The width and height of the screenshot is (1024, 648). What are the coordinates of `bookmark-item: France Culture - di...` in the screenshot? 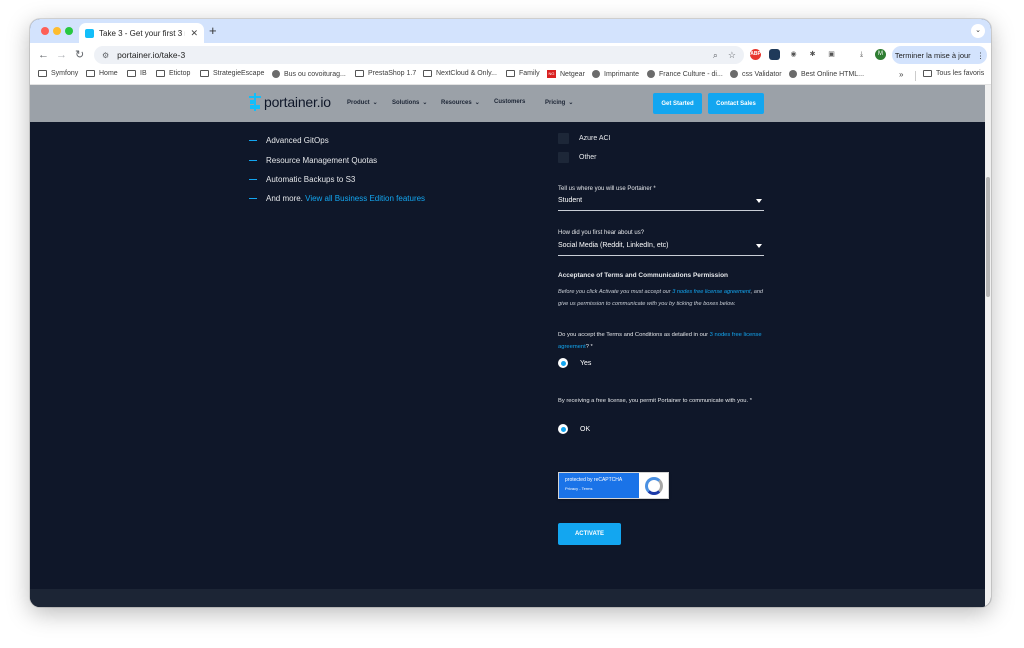 It's located at (685, 74).